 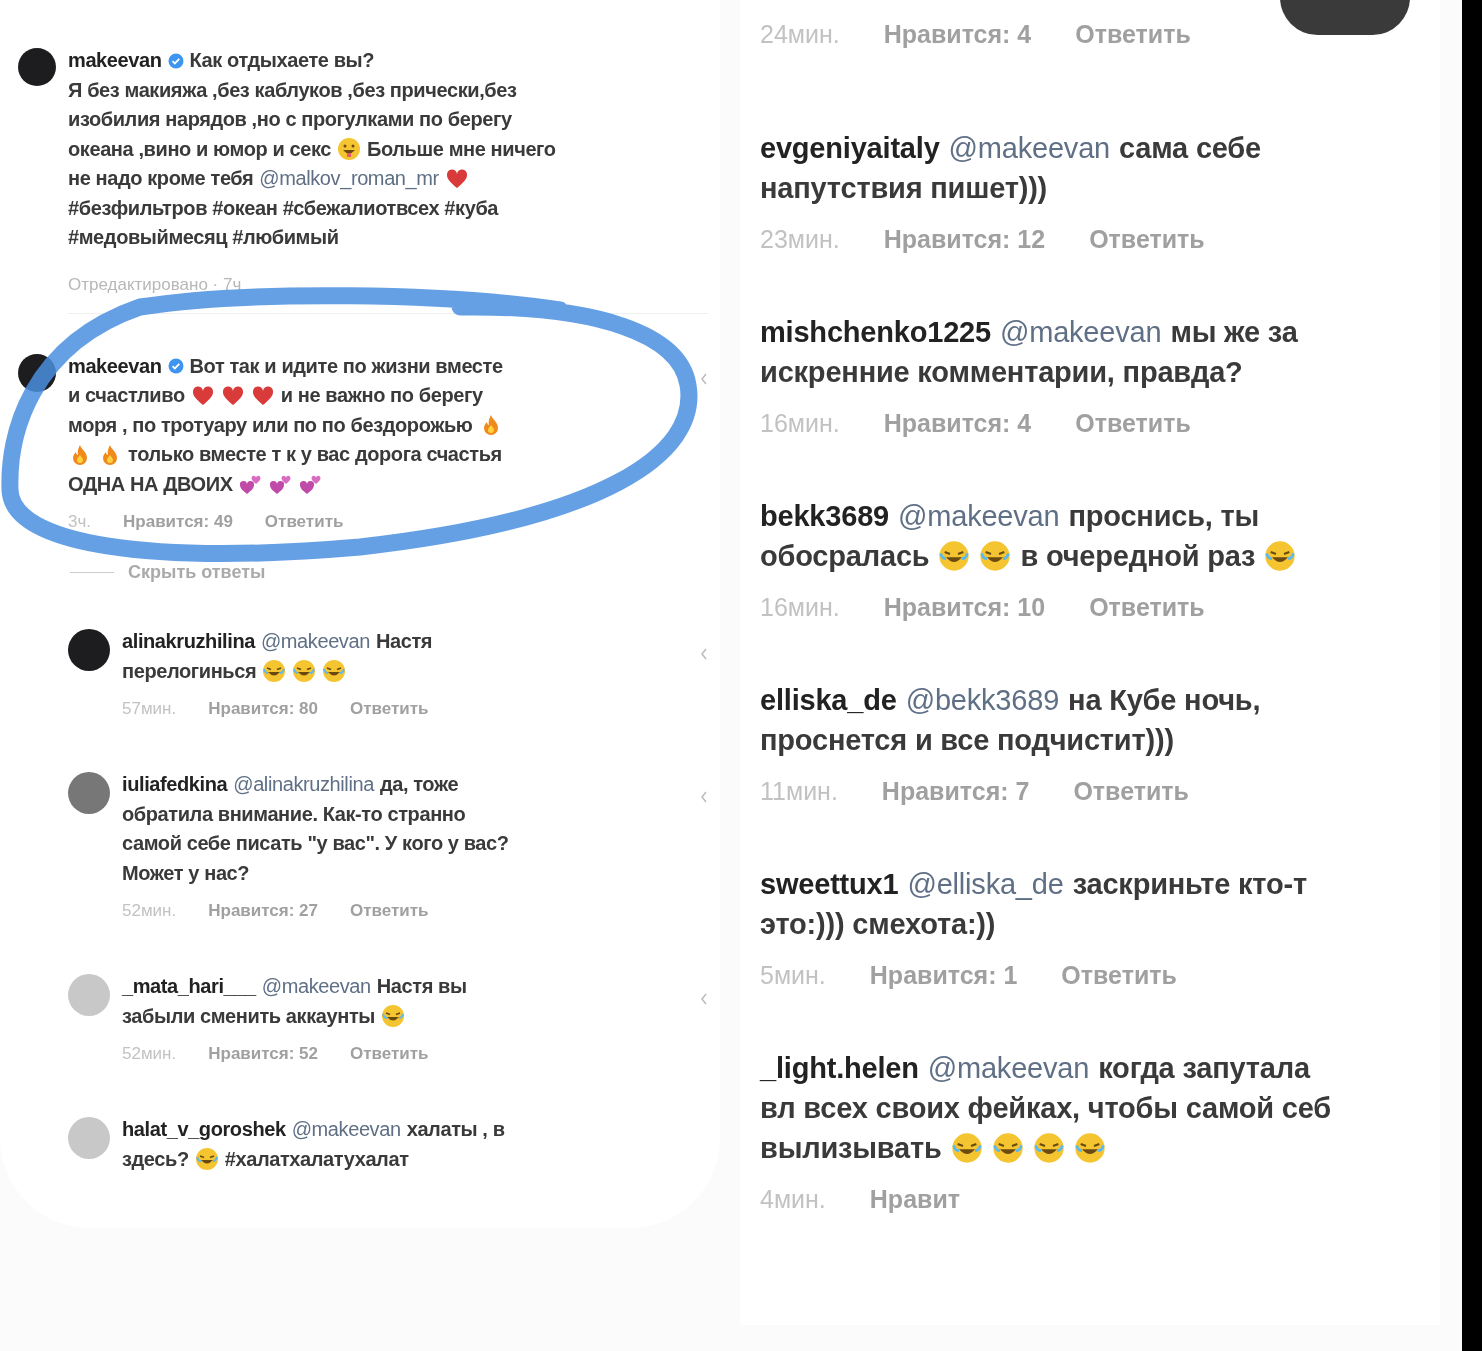 I want to click on comment-text: да, тоже, so click(x=419, y=785).